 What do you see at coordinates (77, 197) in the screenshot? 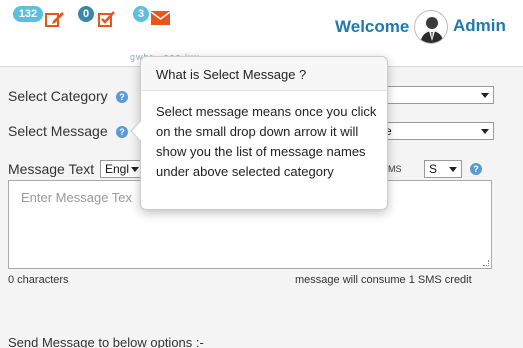
I see `message-textarea-placeholder: Enter Message Tex` at bounding box center [77, 197].